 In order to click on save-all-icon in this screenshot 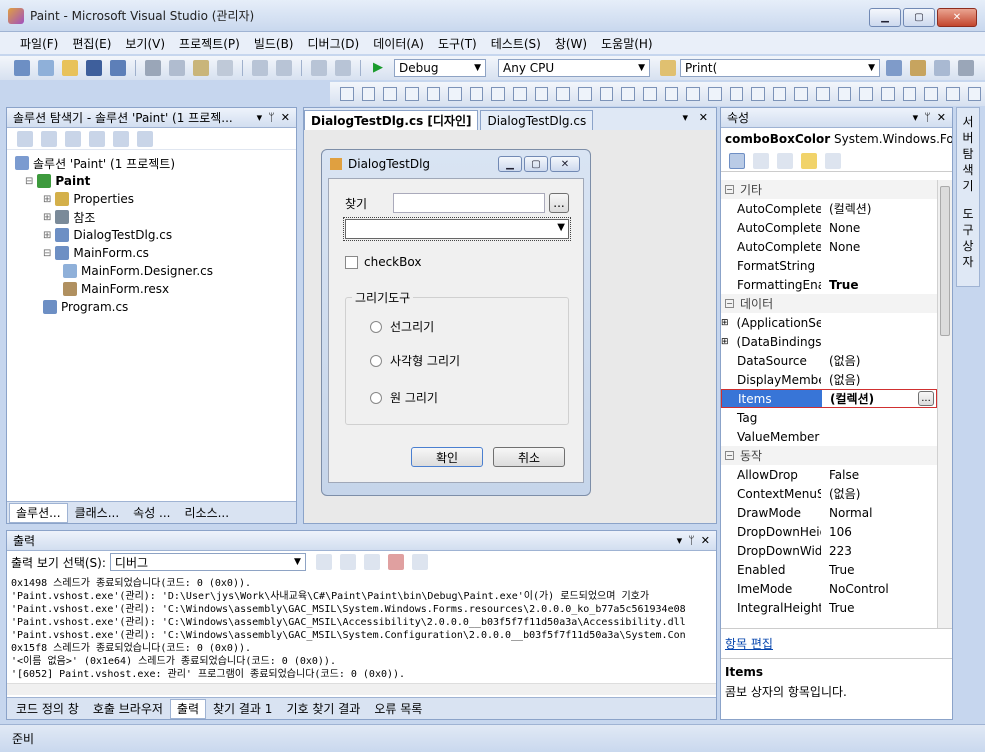, I will do `click(118, 68)`.